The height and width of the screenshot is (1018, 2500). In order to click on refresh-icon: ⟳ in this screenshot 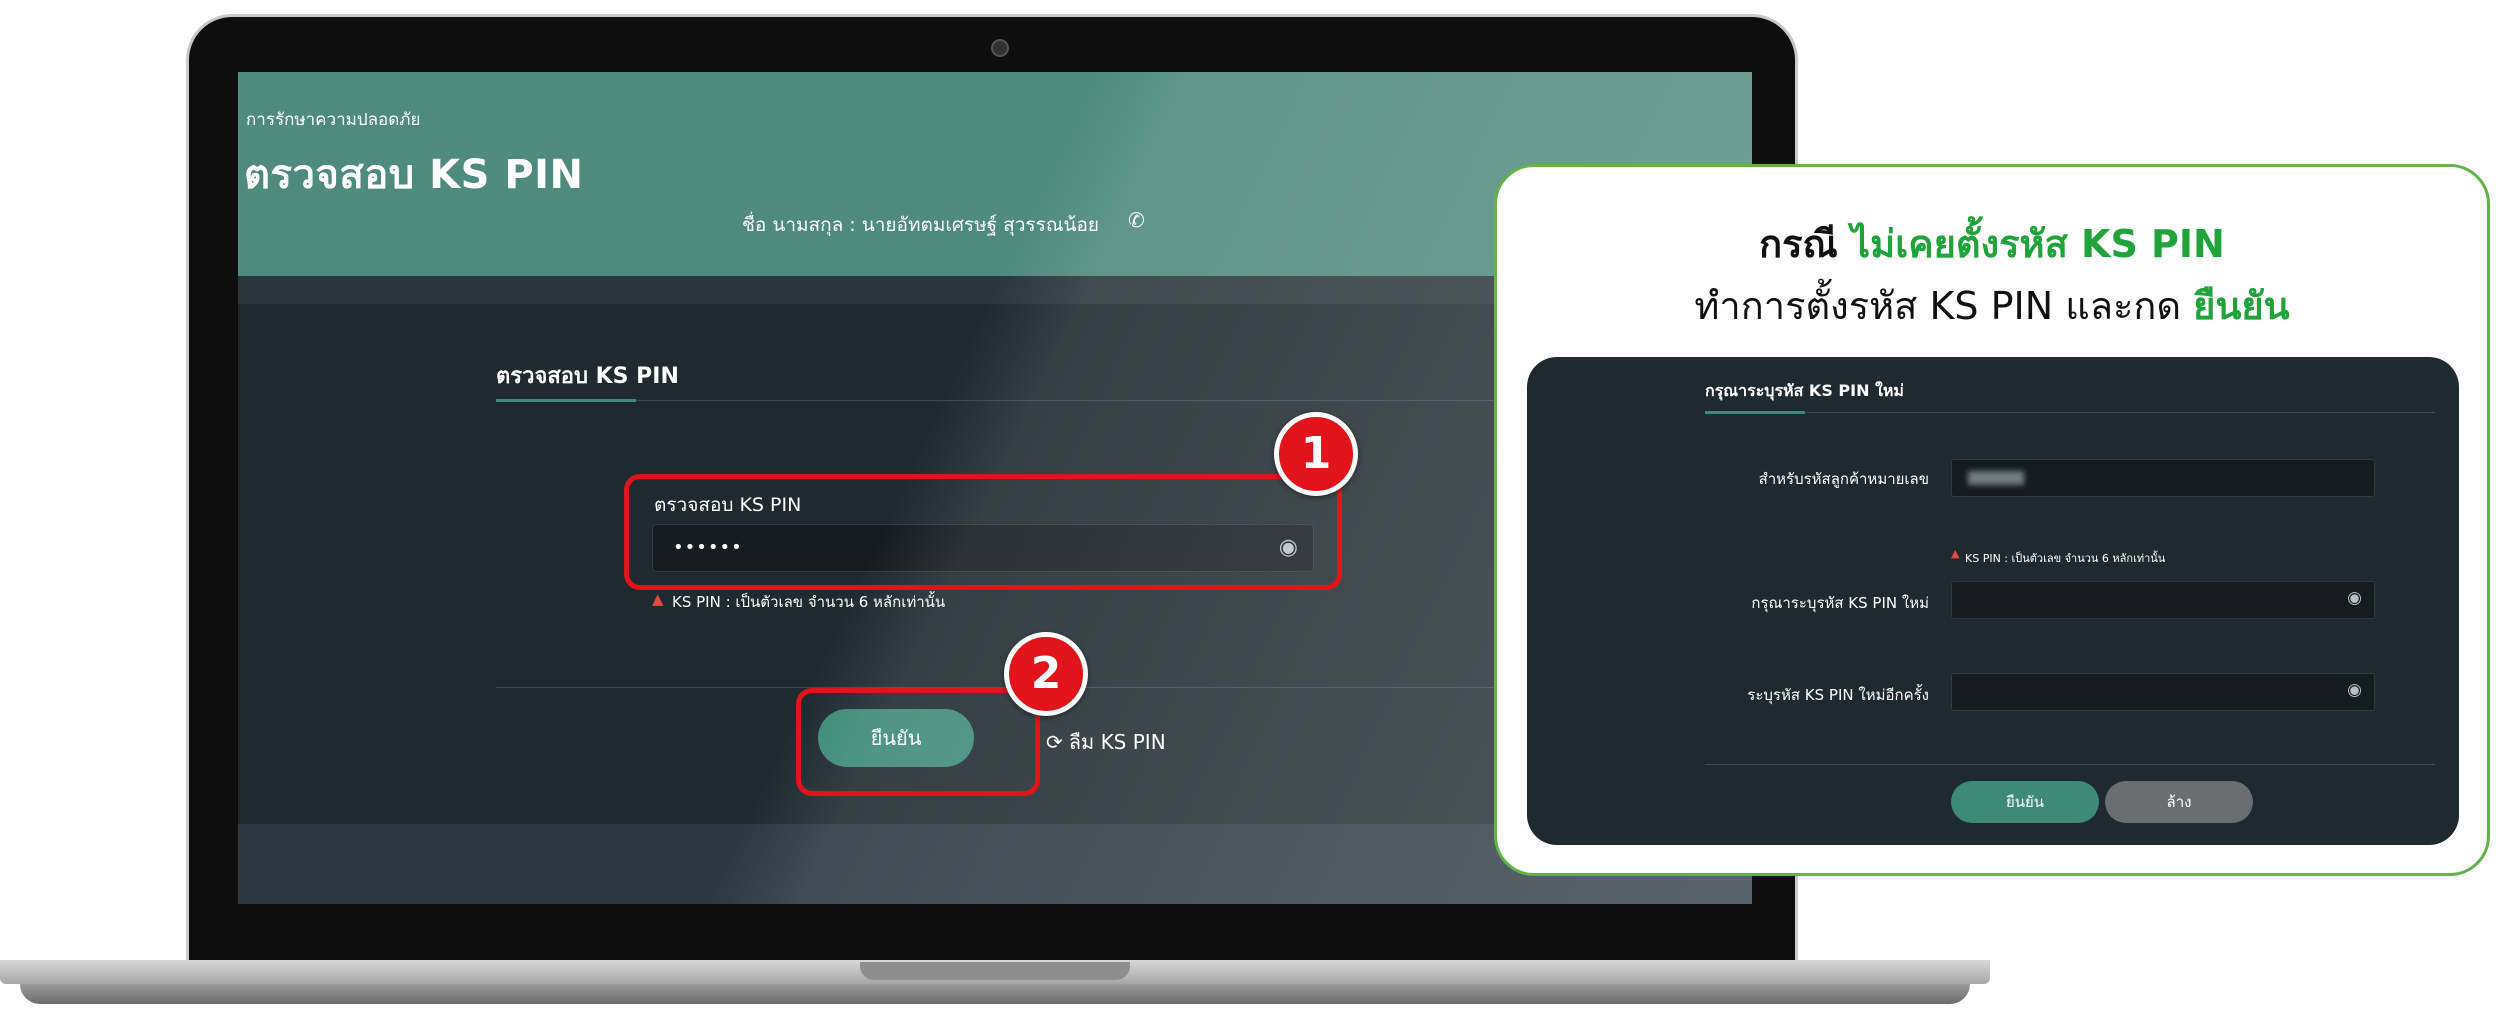, I will do `click(1054, 742)`.